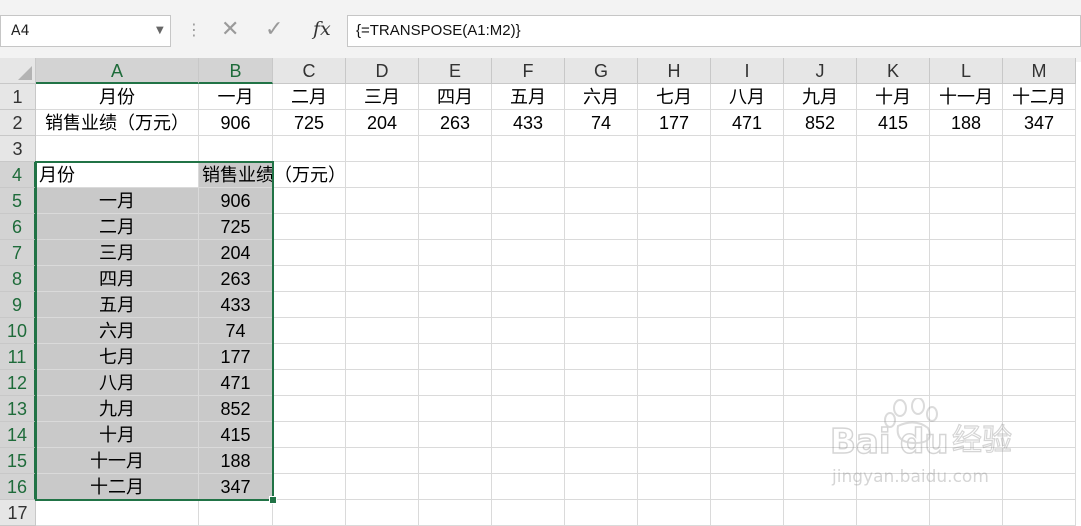 The width and height of the screenshot is (1081, 526). What do you see at coordinates (455, 513) in the screenshot?
I see `cell-e17` at bounding box center [455, 513].